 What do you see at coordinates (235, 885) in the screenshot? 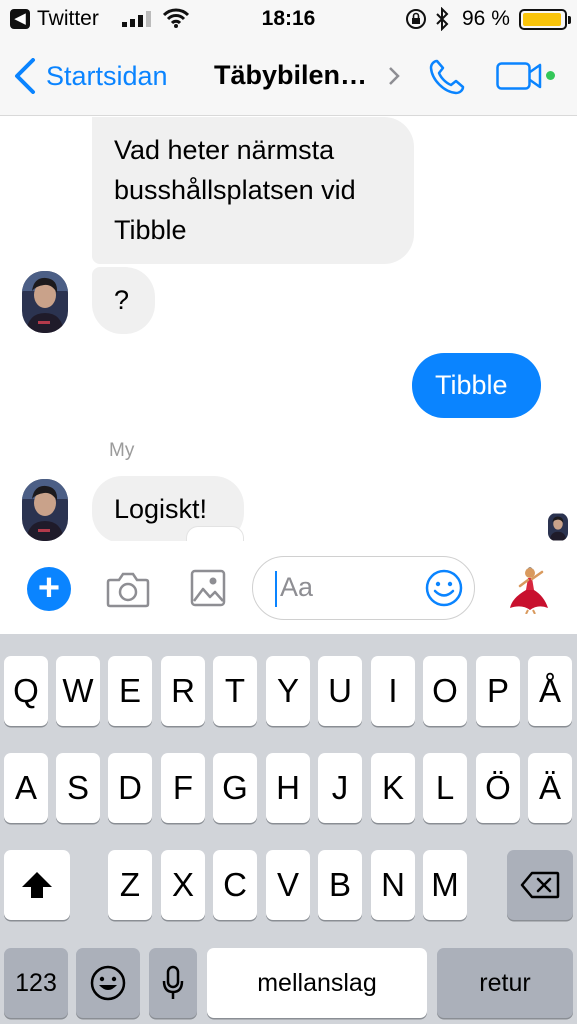
I see `key: C` at bounding box center [235, 885].